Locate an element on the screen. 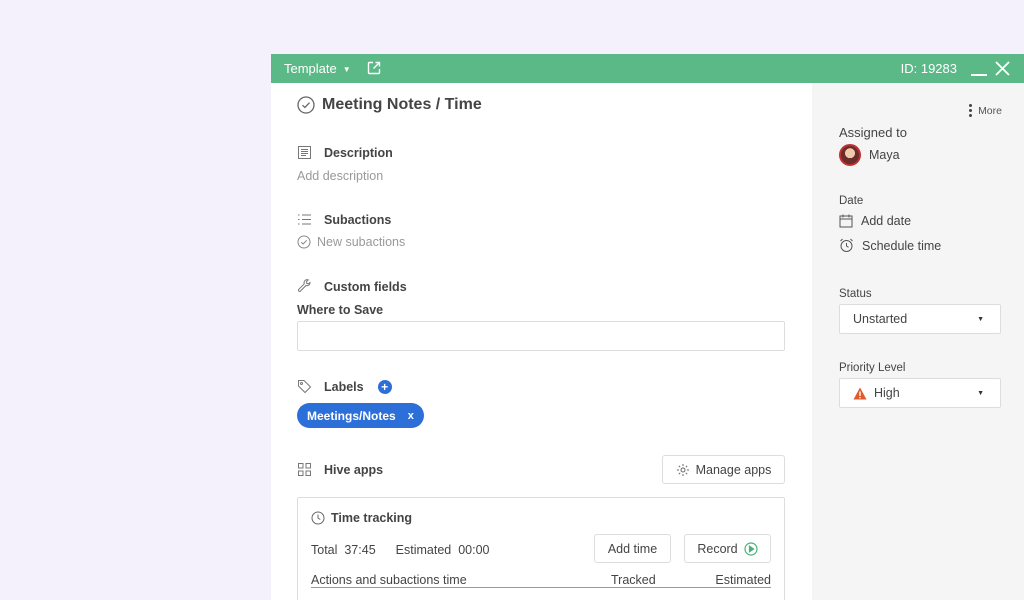 This screenshot has height=600, width=1024. schedule-time-button: Schedule time is located at coordinates (890, 245).